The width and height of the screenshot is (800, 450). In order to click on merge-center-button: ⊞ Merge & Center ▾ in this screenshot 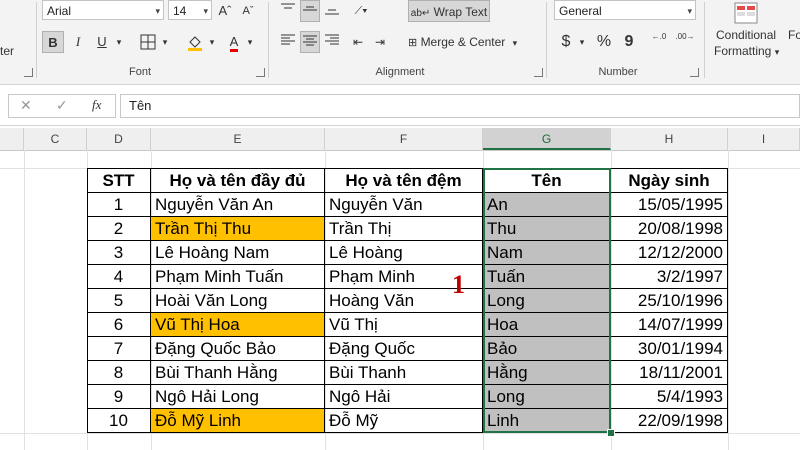, I will do `click(473, 42)`.